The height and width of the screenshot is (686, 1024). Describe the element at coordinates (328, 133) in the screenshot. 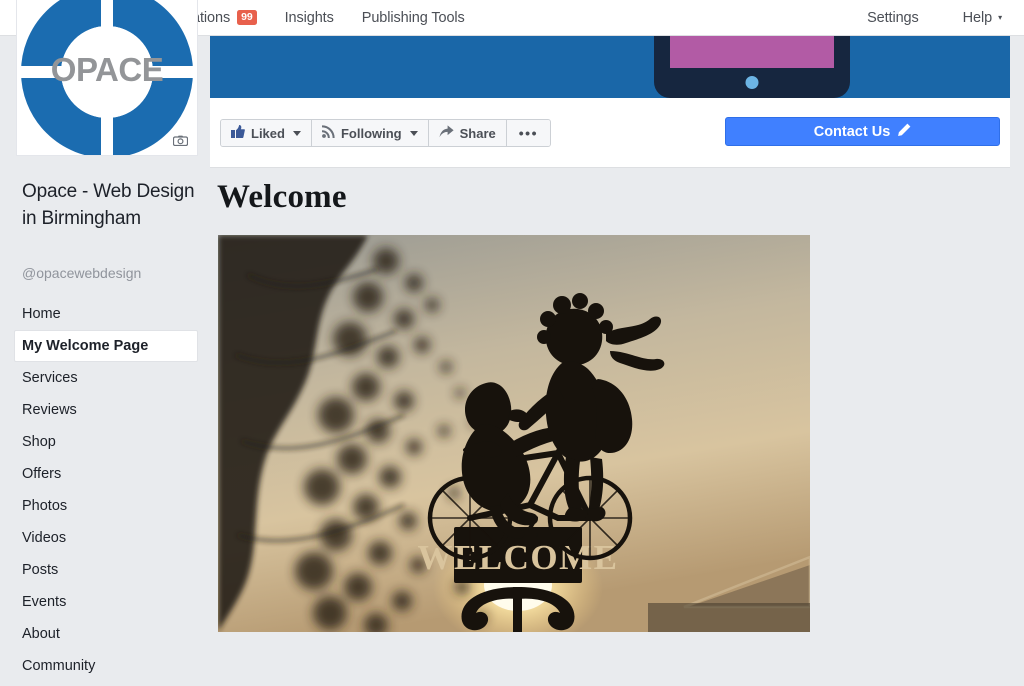

I see `rss-feed-icon` at that location.